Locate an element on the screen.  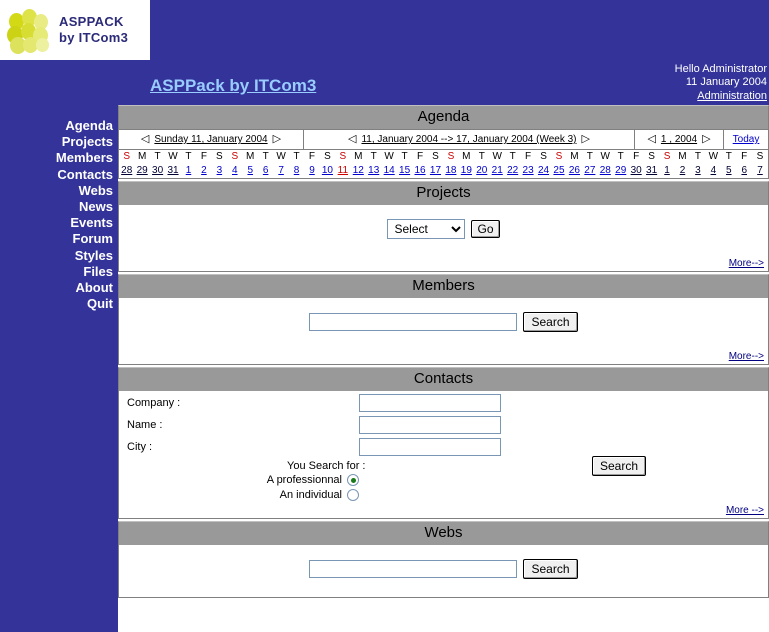
calendar-day-link: 19 is located at coordinates (466, 170).